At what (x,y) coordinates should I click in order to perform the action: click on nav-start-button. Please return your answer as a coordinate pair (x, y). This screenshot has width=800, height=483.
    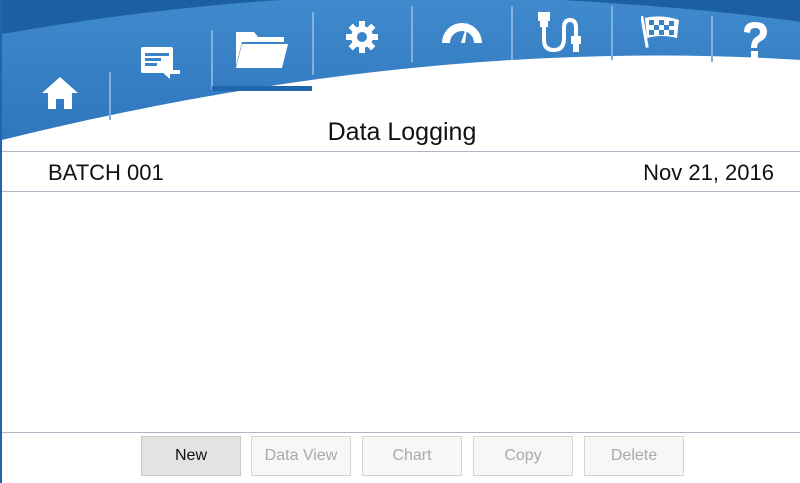
    Looking at the image, I should click on (662, 32).